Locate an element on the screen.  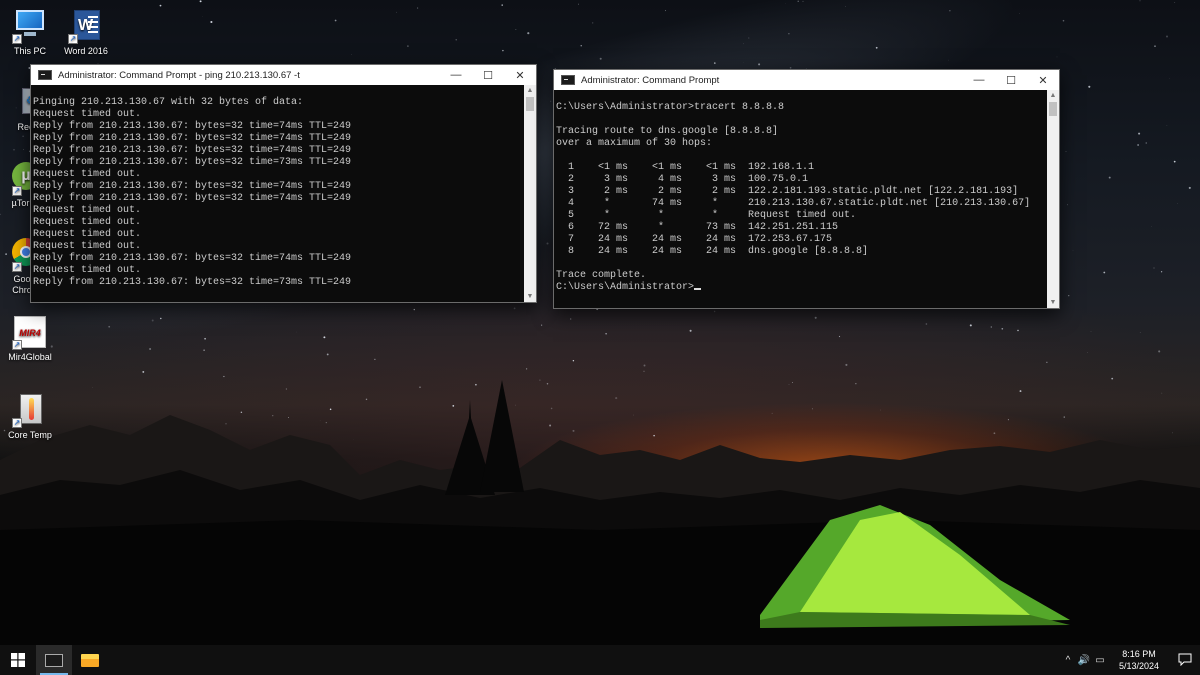
desktop-icon-label: Core Temp is located at coordinates (30, 435).